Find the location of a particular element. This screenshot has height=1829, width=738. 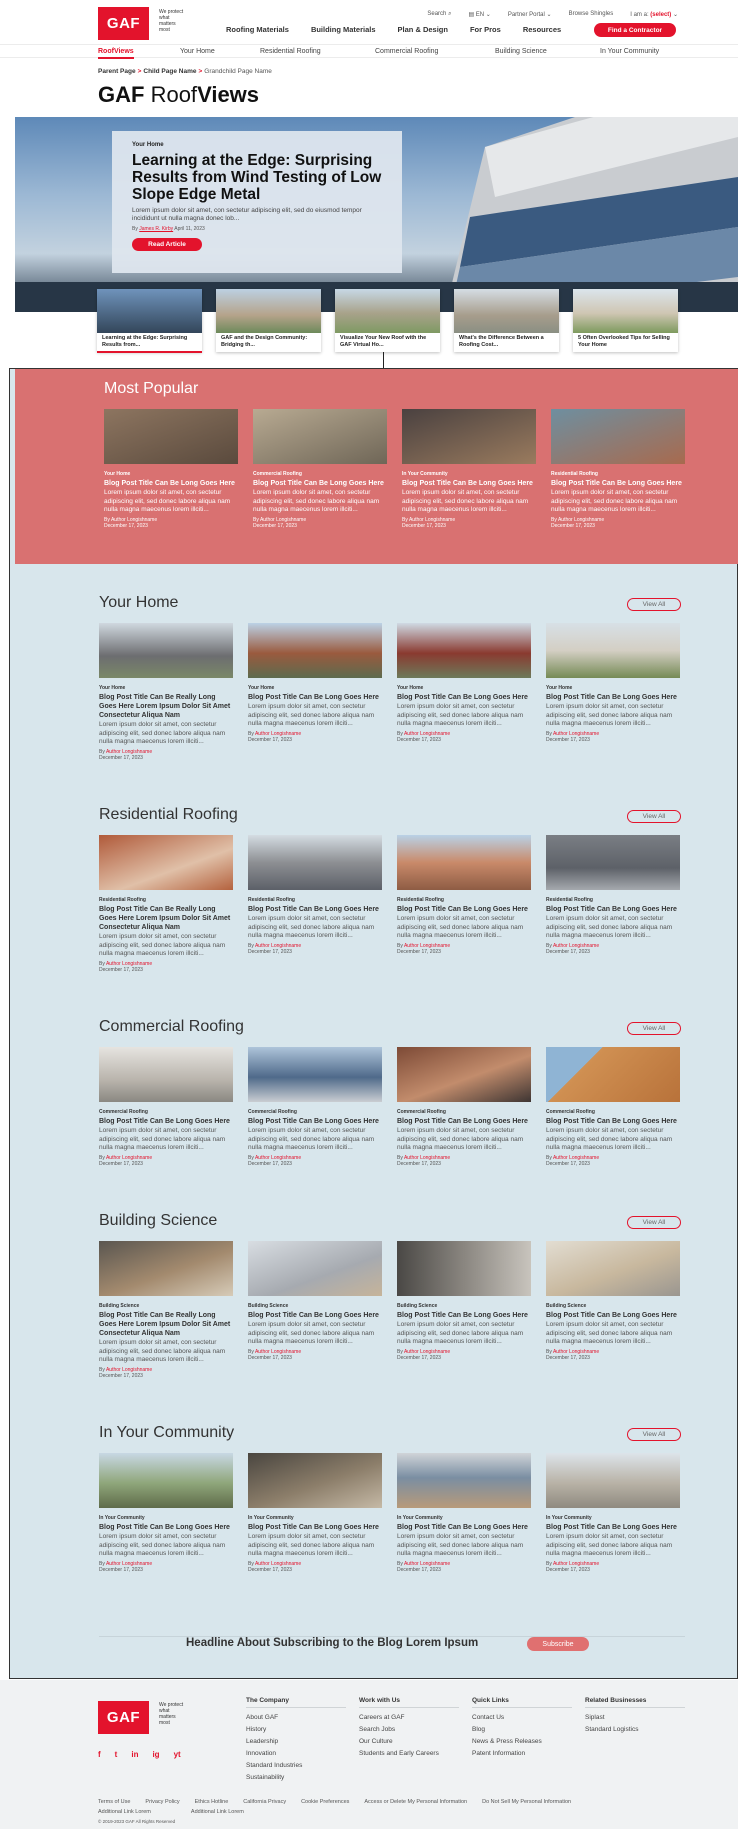

footer-link: Our Culture is located at coordinates (409, 1742).